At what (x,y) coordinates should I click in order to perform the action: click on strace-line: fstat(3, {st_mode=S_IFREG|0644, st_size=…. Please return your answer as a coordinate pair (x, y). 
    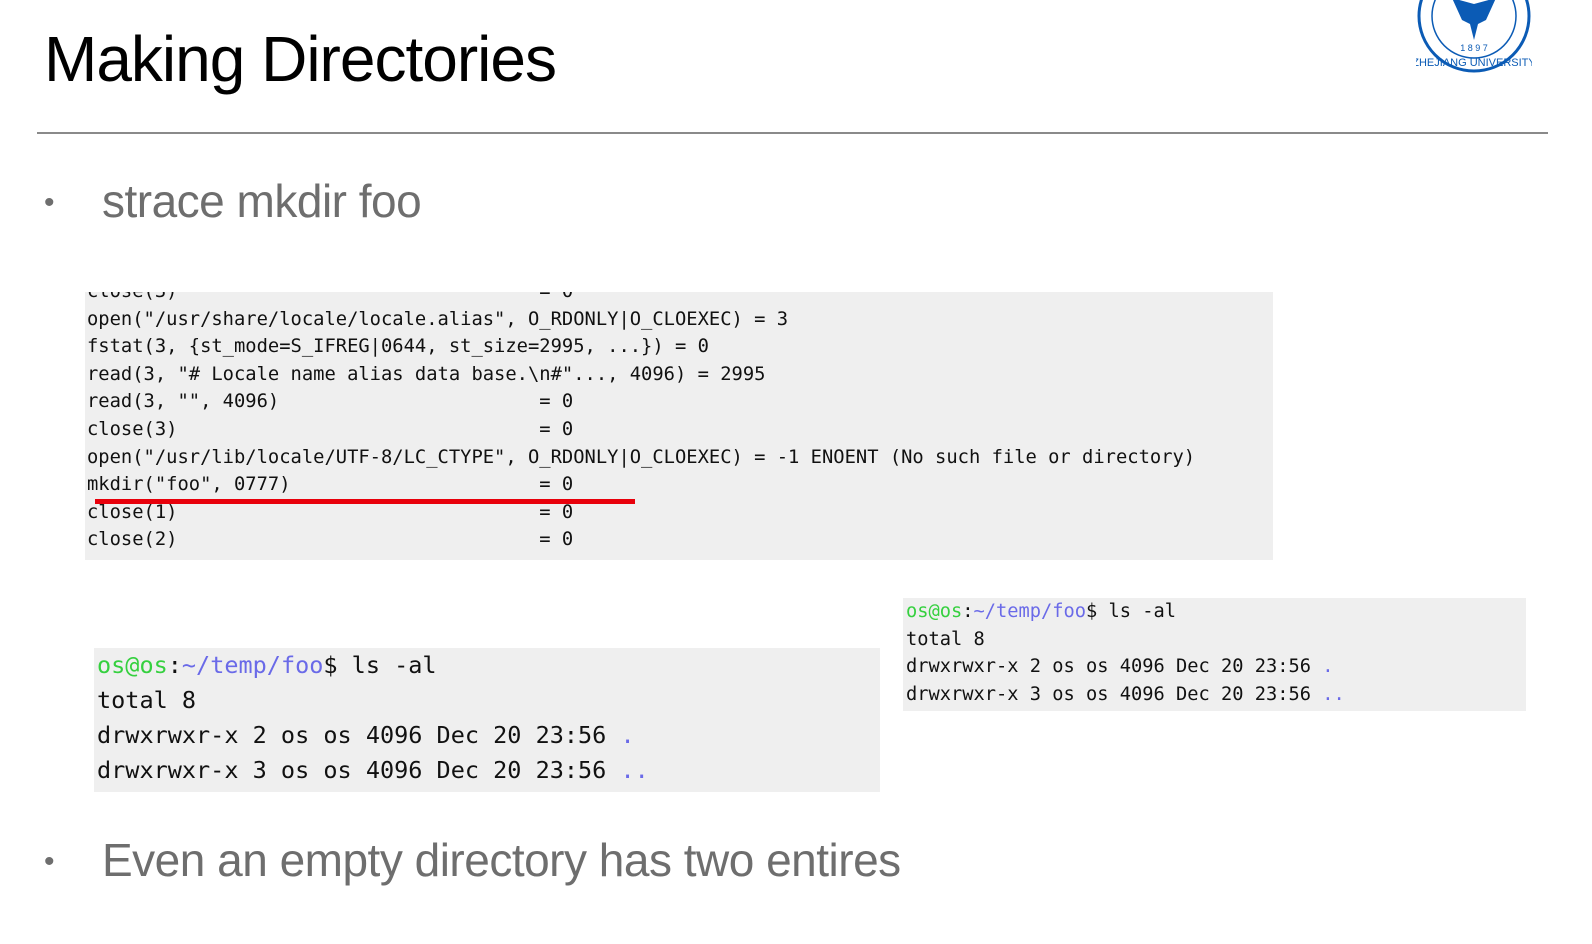
    Looking at the image, I should click on (398, 347).